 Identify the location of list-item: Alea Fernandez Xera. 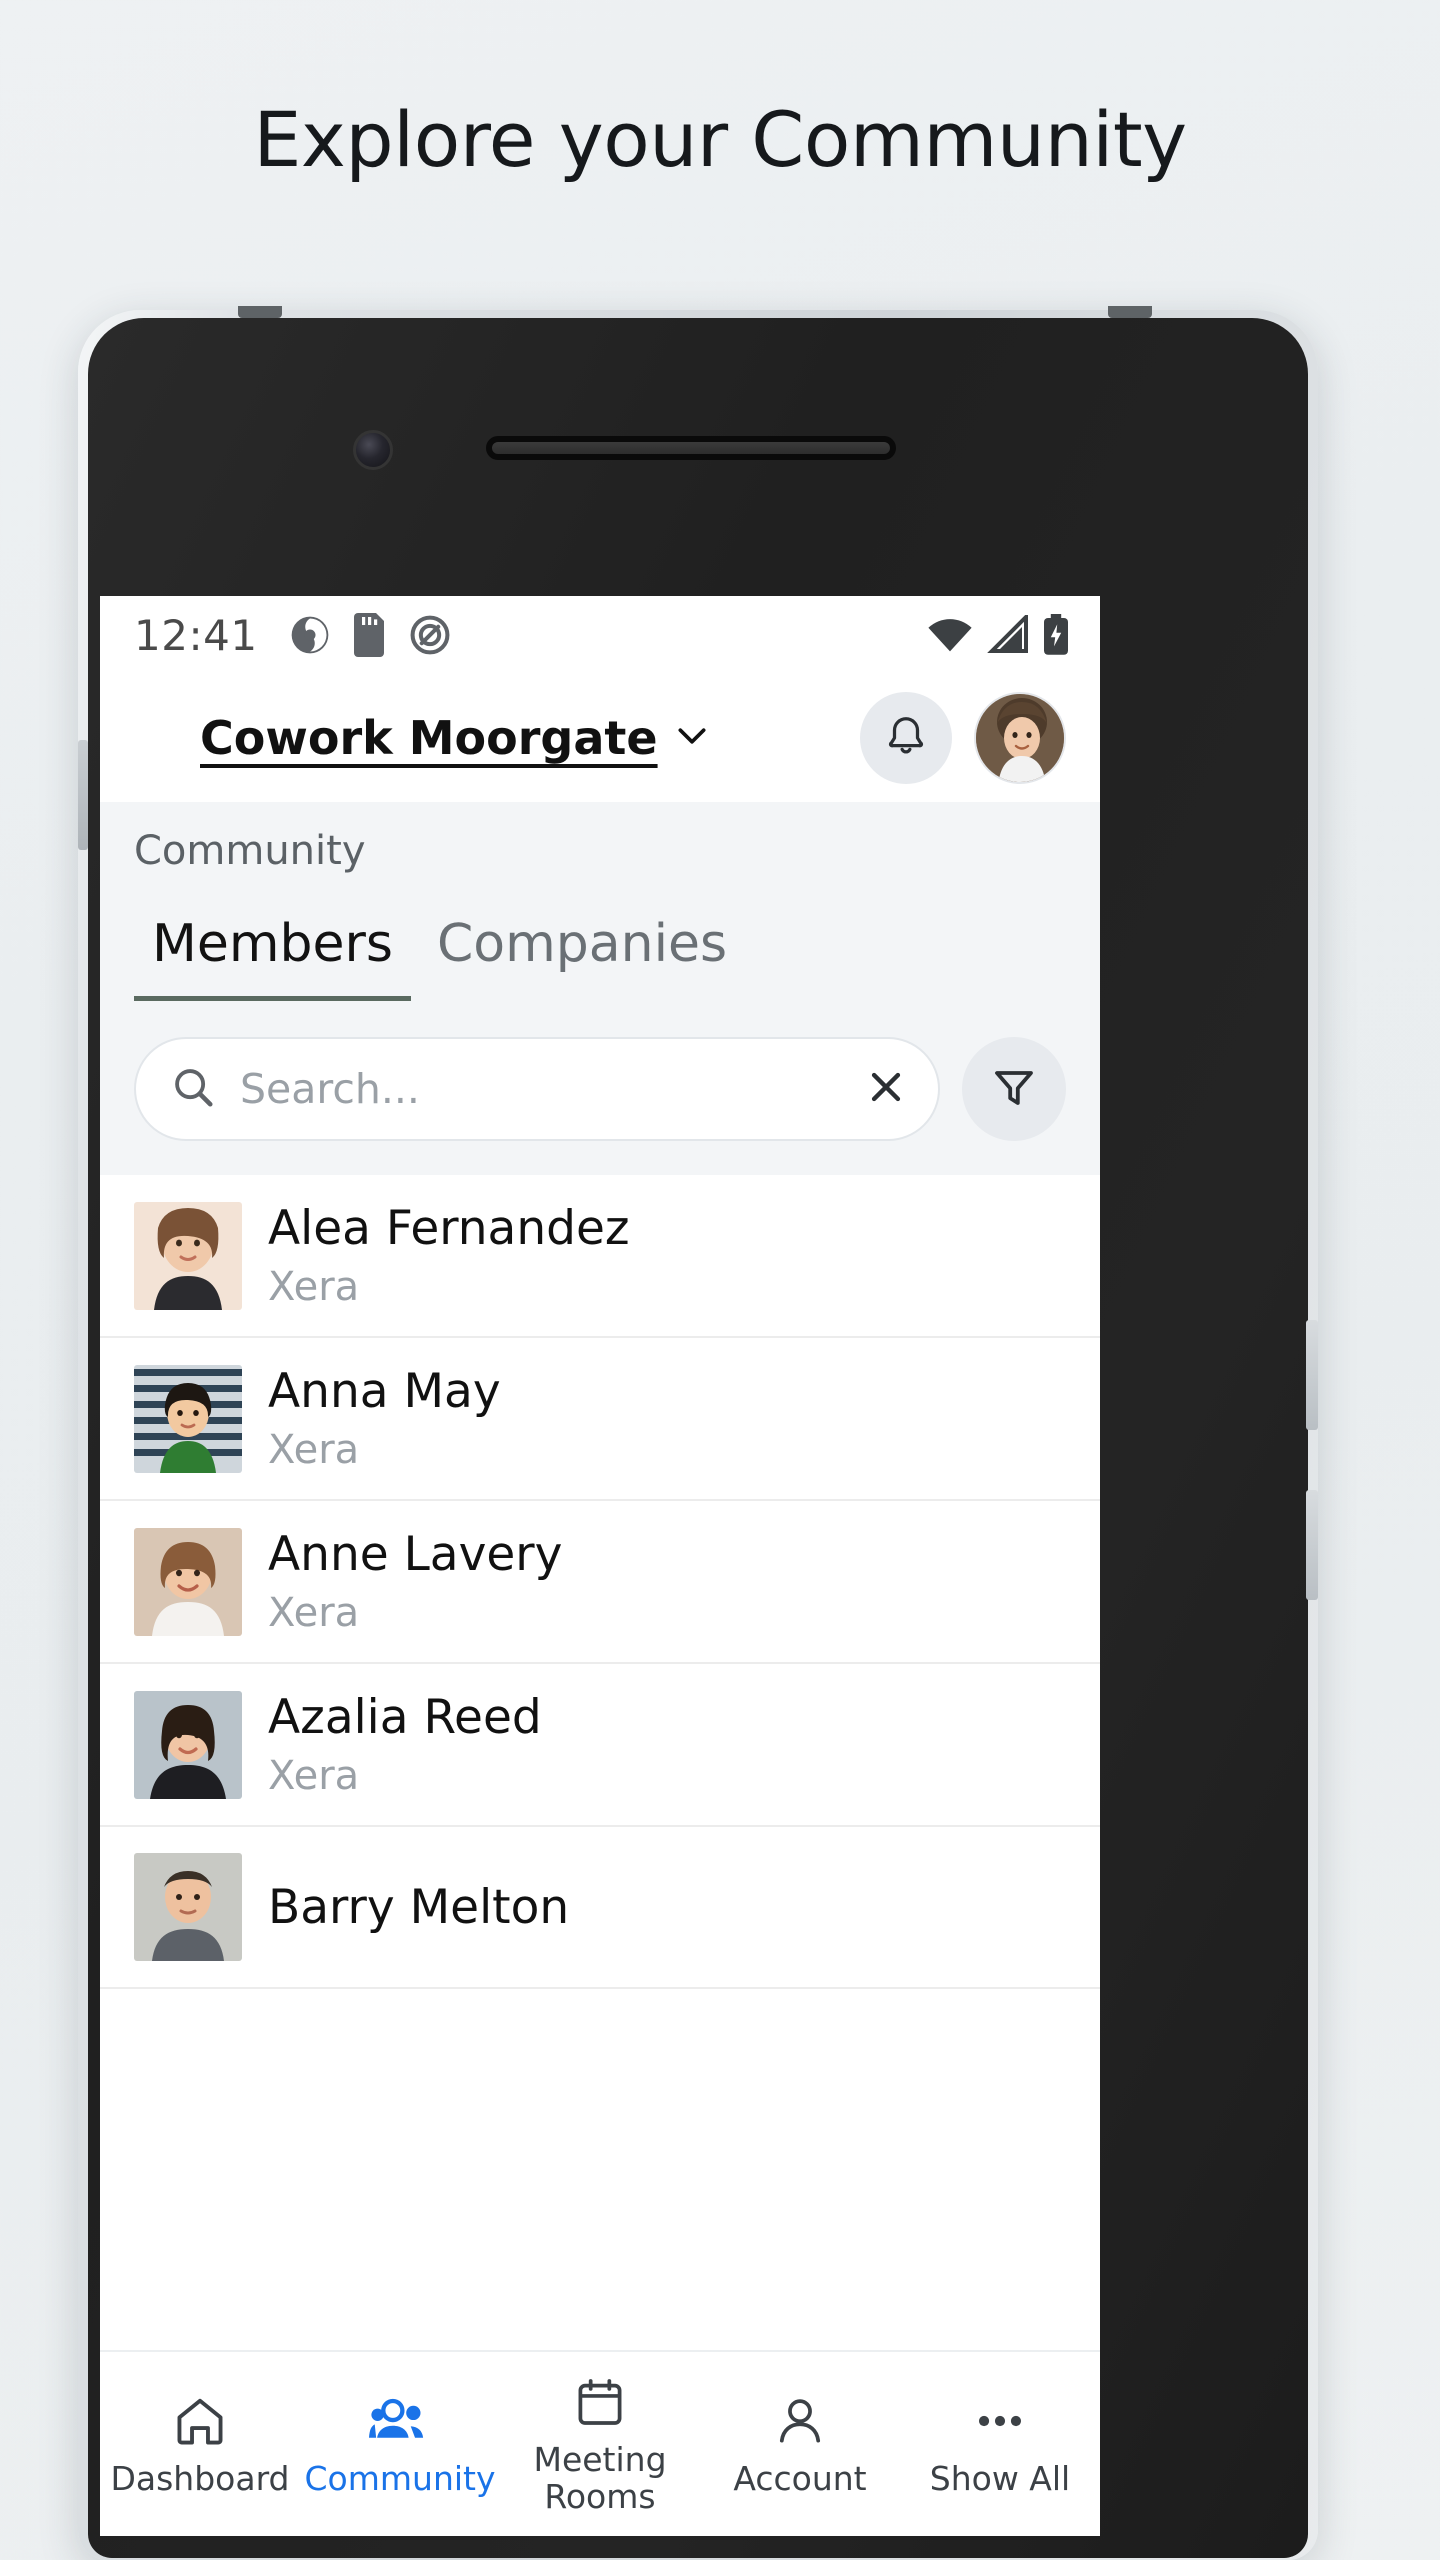
(600, 1256).